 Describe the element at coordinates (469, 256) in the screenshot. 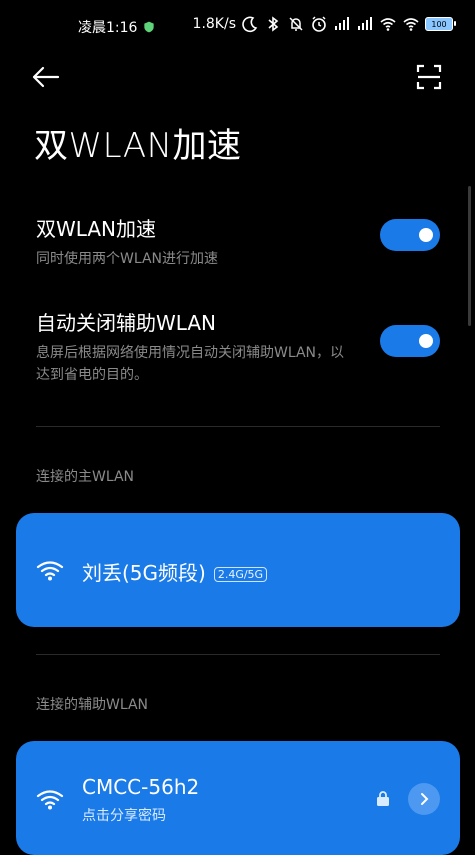

I see `scrollbar` at that location.